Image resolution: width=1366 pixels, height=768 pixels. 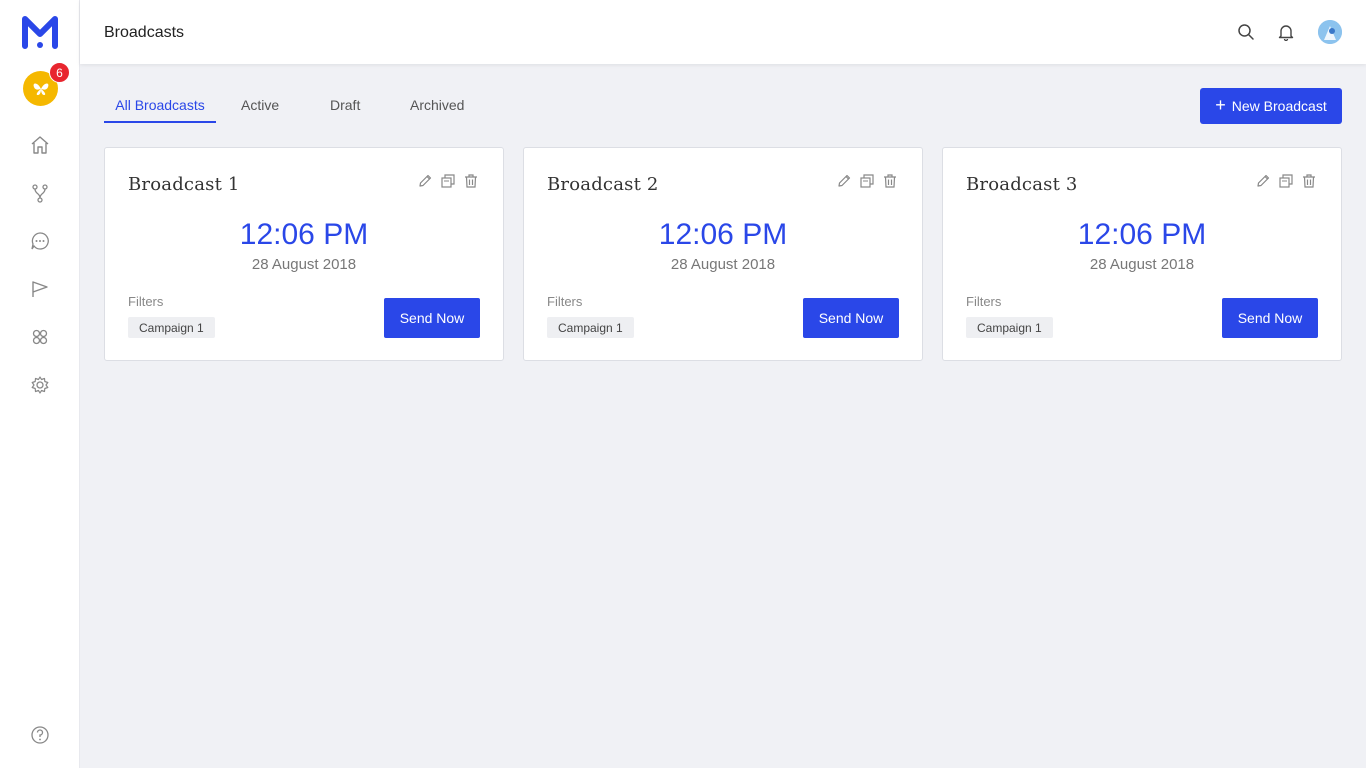 What do you see at coordinates (260, 105) in the screenshot?
I see `tab-active: Active` at bounding box center [260, 105].